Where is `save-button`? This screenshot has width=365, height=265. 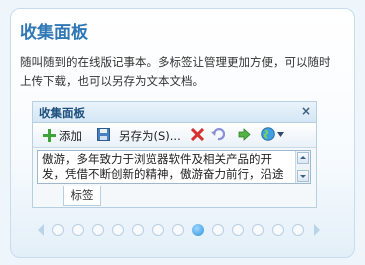 save-button is located at coordinates (103, 136).